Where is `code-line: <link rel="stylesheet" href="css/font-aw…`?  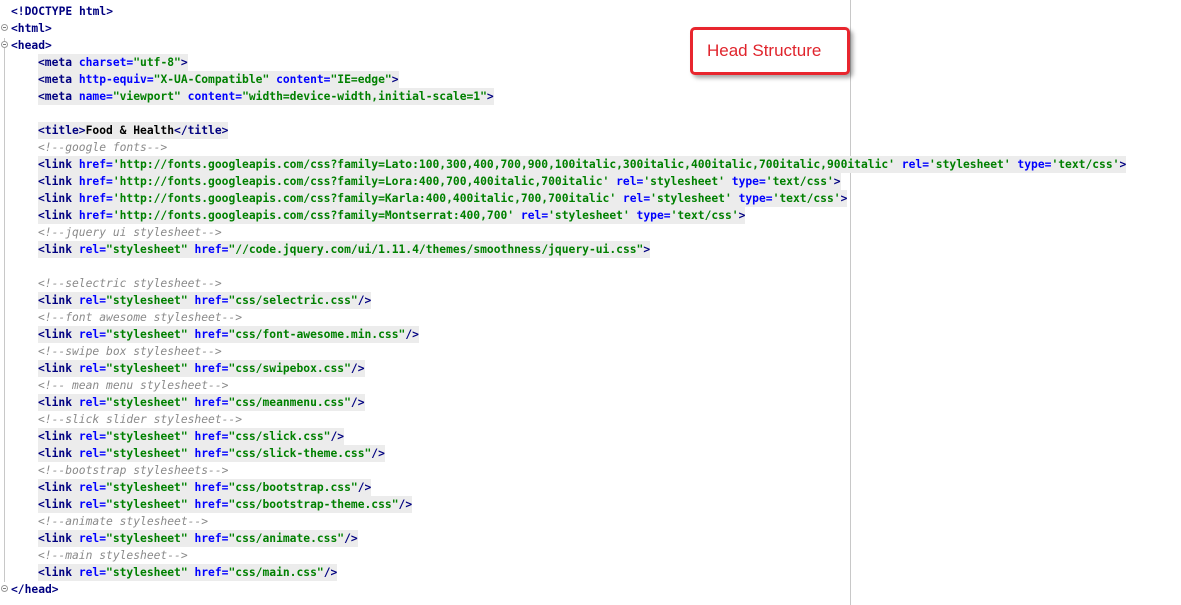
code-line: <link rel="stylesheet" href="css/font-aw… is located at coordinates (590, 334).